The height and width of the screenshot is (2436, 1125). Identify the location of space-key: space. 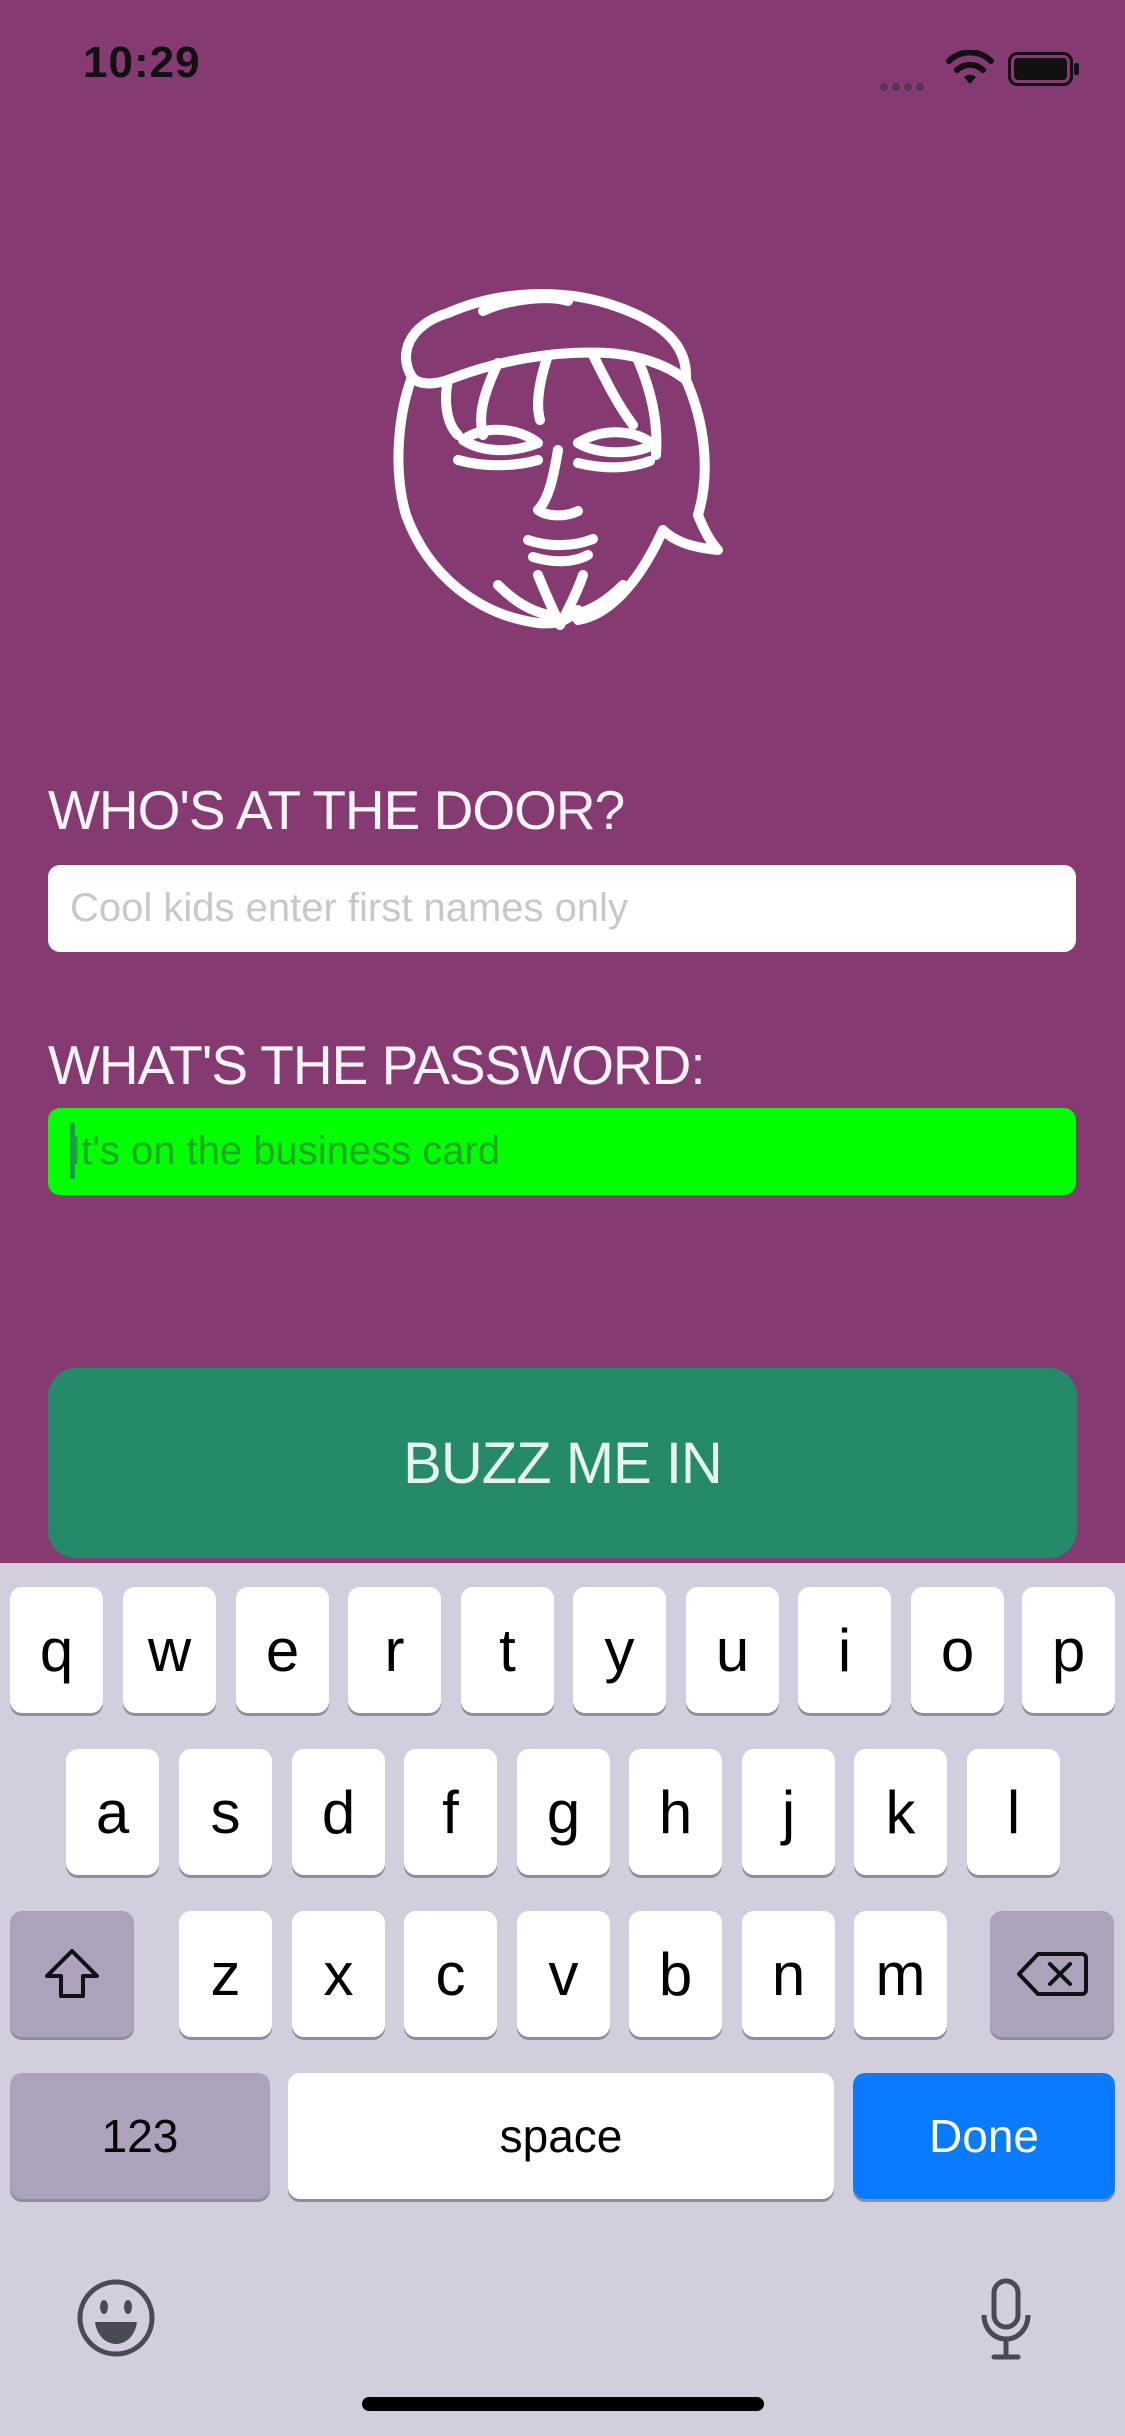
(561, 2136).